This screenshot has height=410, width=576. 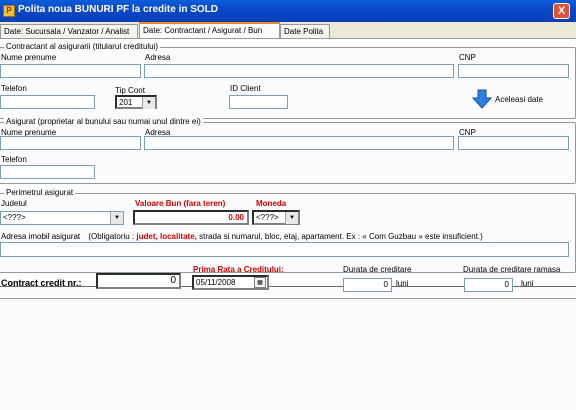 I want to click on durata-ramasa-input: 0, so click(x=488, y=285).